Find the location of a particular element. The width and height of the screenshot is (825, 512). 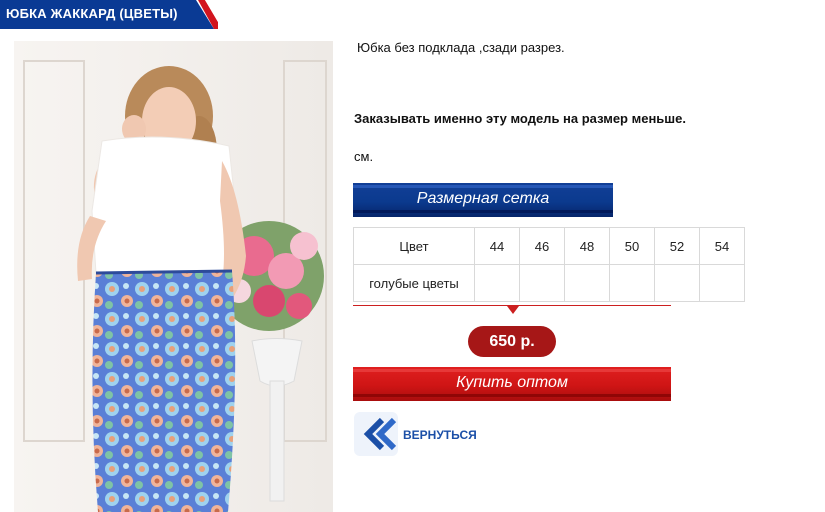

unit-label: см. is located at coordinates (364, 156).